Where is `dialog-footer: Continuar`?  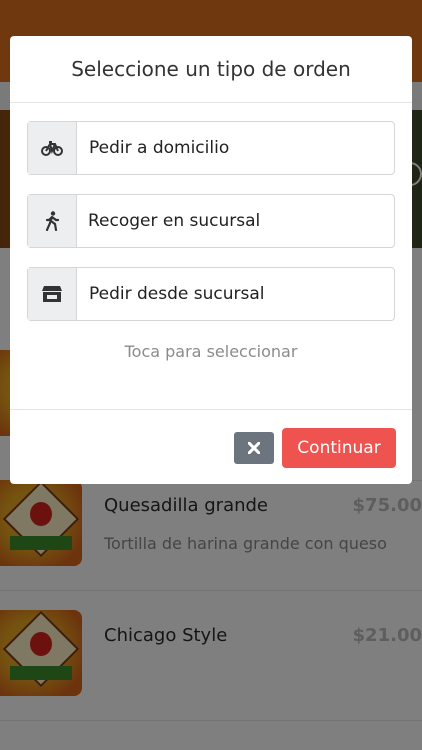 dialog-footer: Continuar is located at coordinates (211, 446).